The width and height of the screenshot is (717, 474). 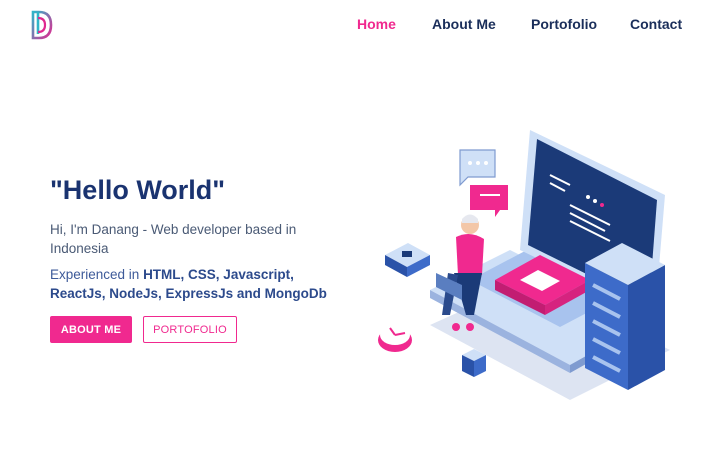 What do you see at coordinates (395, 338) in the screenshot?
I see `clock-icon` at bounding box center [395, 338].